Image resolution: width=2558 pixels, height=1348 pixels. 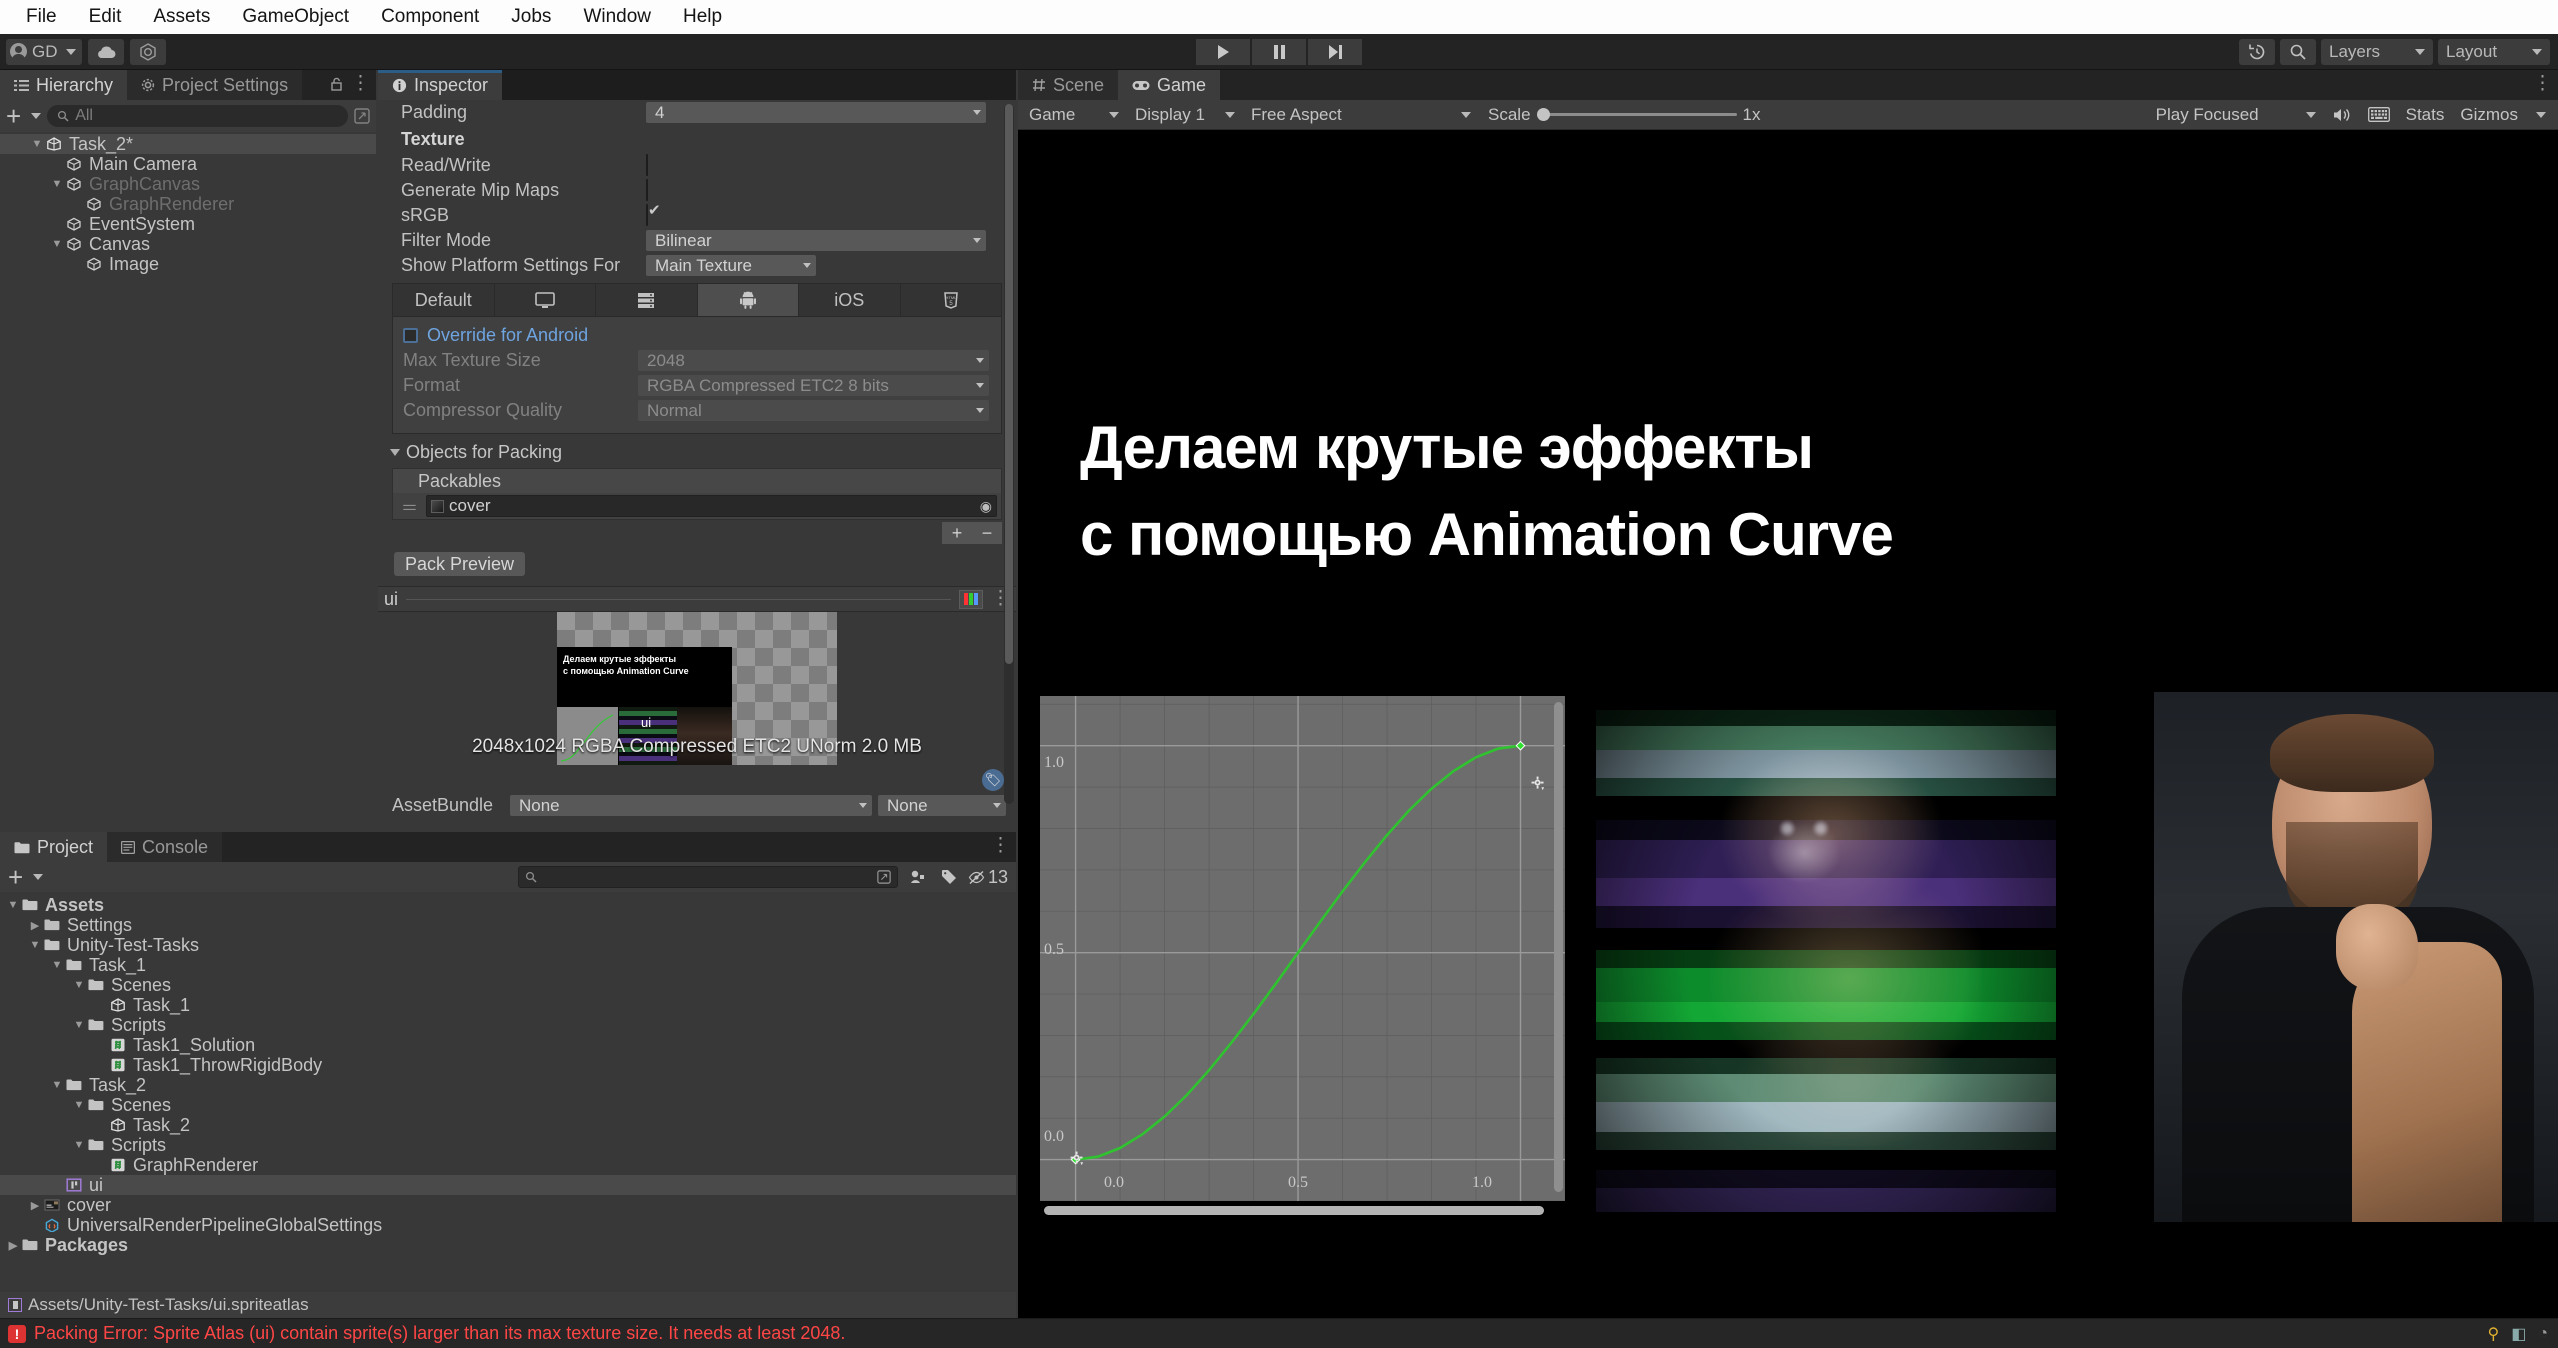 What do you see at coordinates (105, 51) in the screenshot?
I see `cloud-button` at bounding box center [105, 51].